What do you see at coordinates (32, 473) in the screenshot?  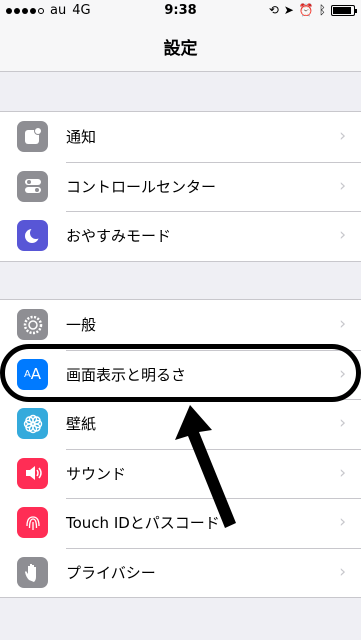 I see `speaker-icon` at bounding box center [32, 473].